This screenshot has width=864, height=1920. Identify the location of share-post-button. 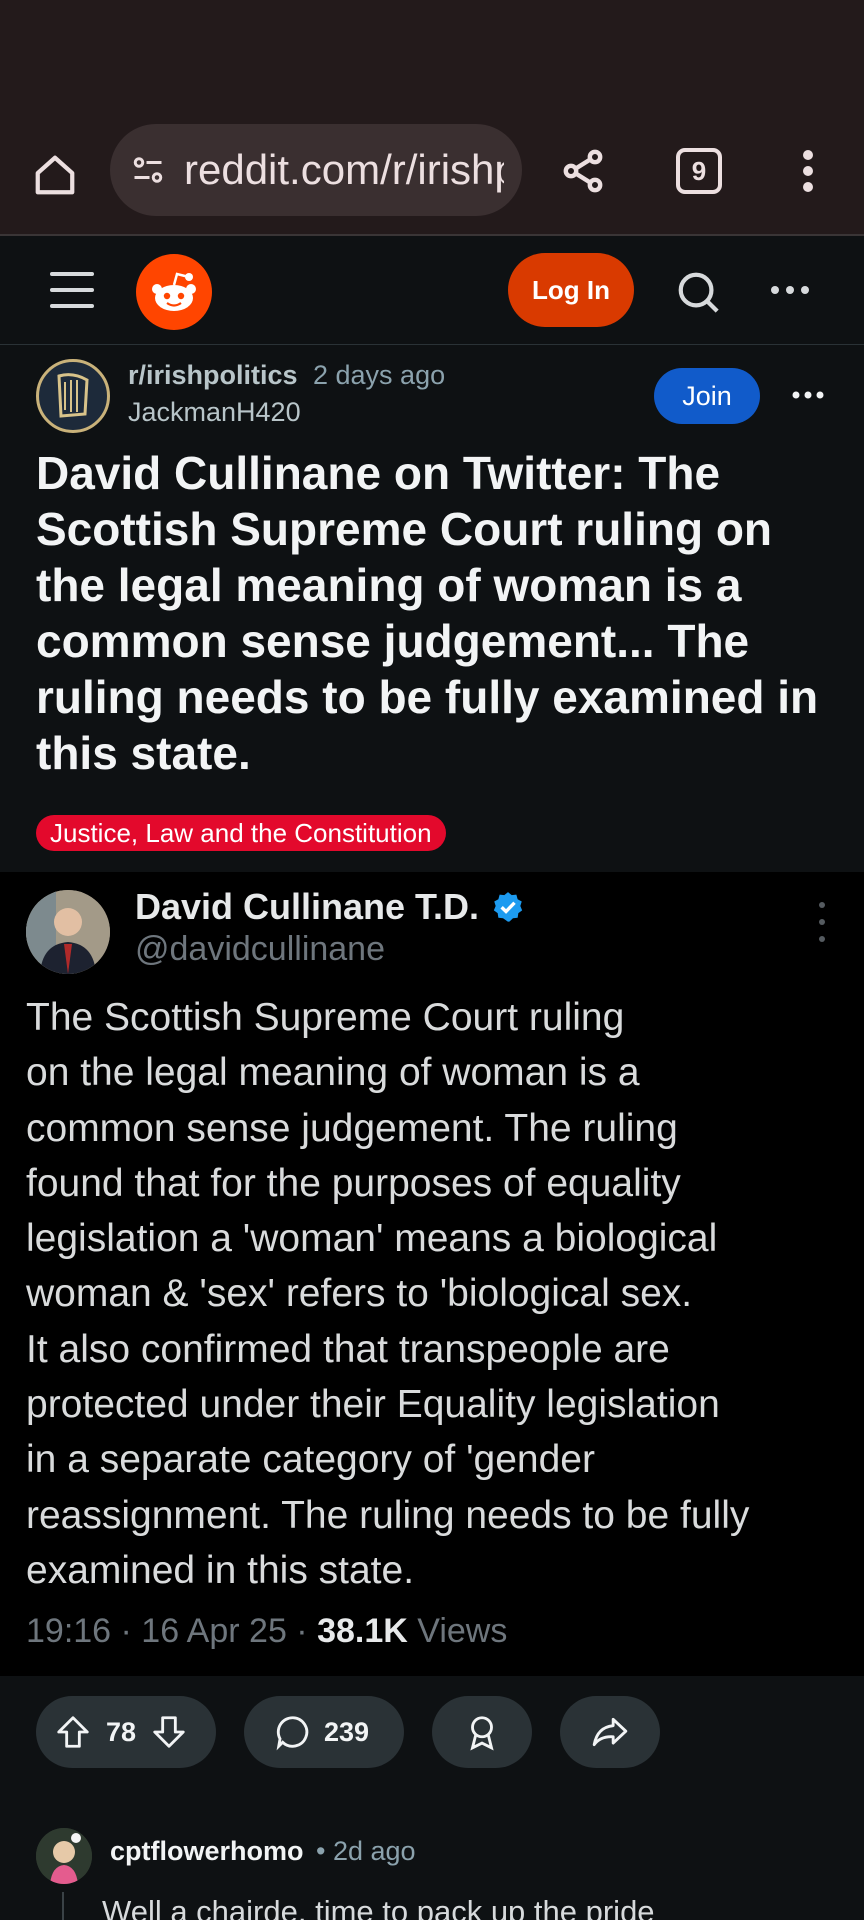
(610, 1732).